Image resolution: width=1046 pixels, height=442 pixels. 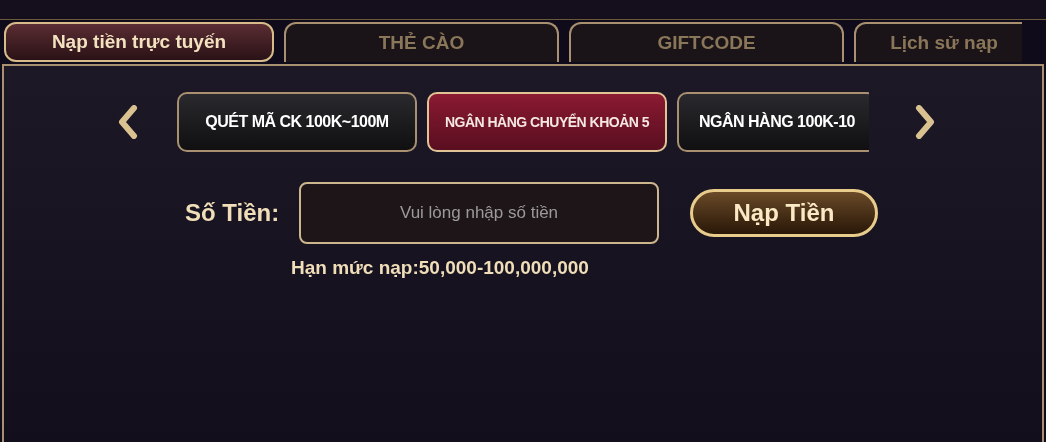 What do you see at coordinates (773, 122) in the screenshot?
I see `payment-method-button: NGÂN HÀNG 100K-10` at bounding box center [773, 122].